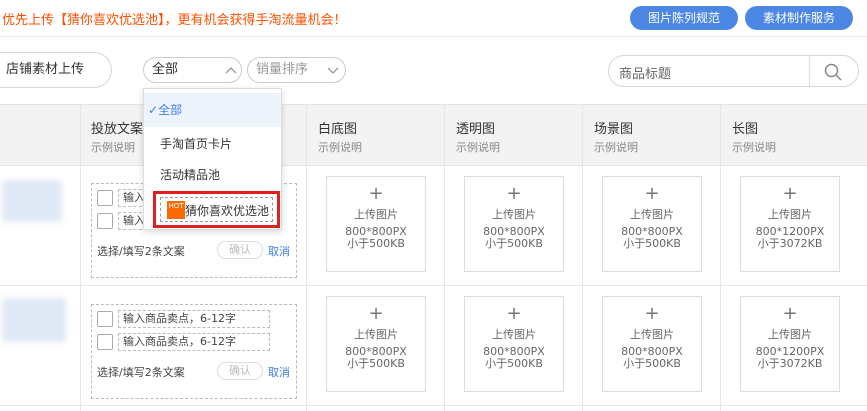 Image resolution: width=867 pixels, height=411 pixels. Describe the element at coordinates (433, 36) in the screenshot. I see `divider` at that location.